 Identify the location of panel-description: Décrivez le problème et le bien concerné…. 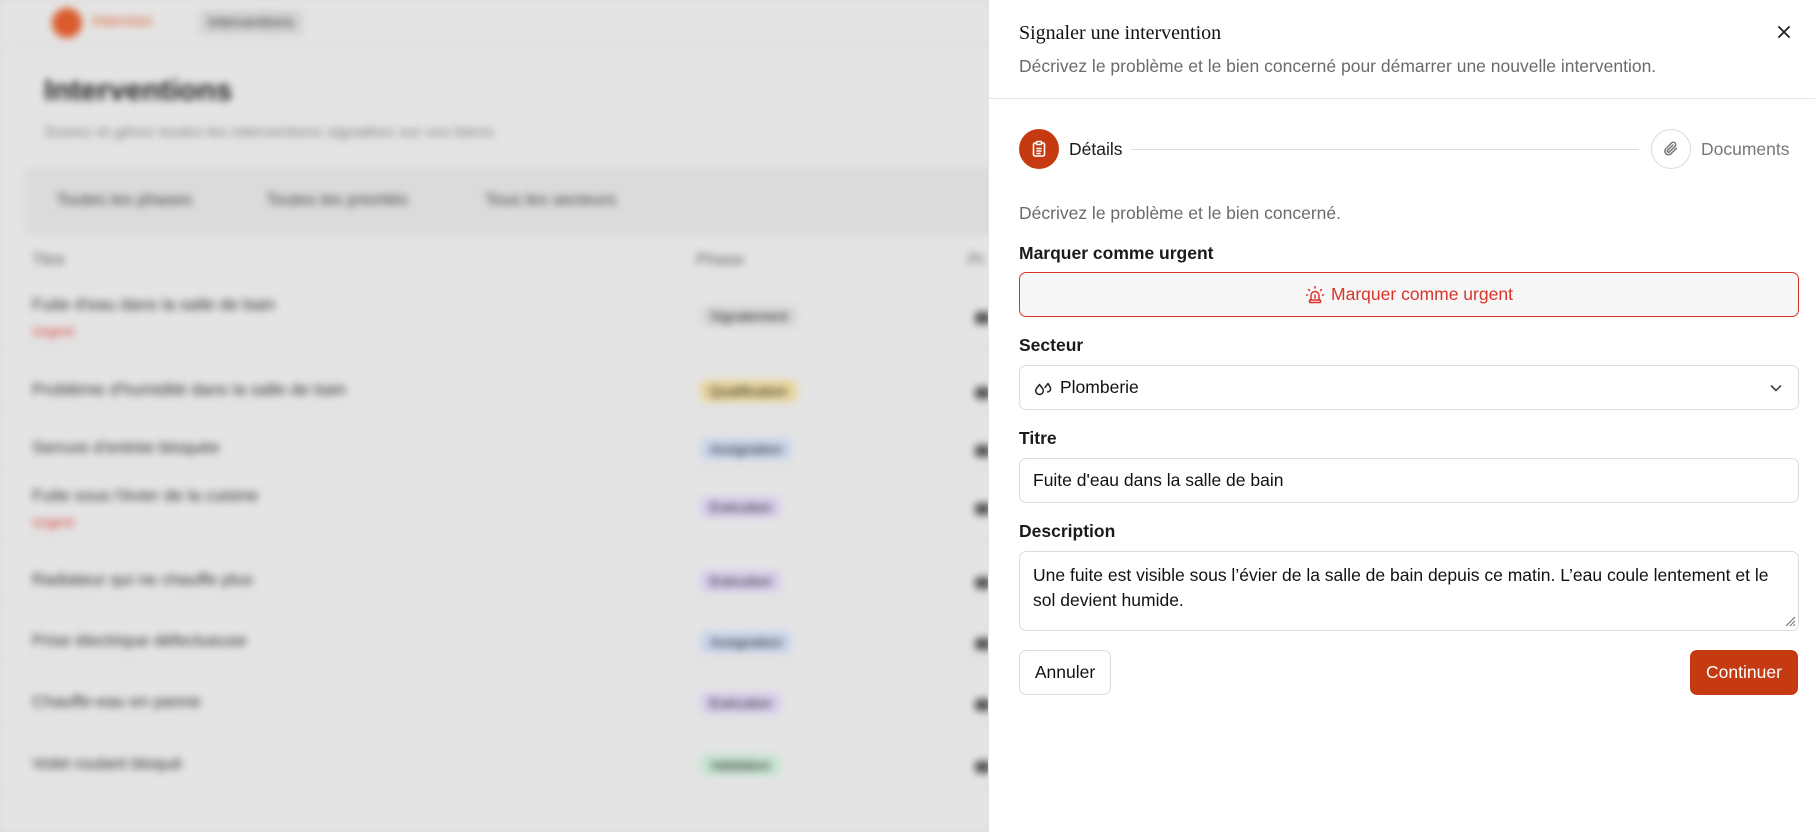
(1338, 66).